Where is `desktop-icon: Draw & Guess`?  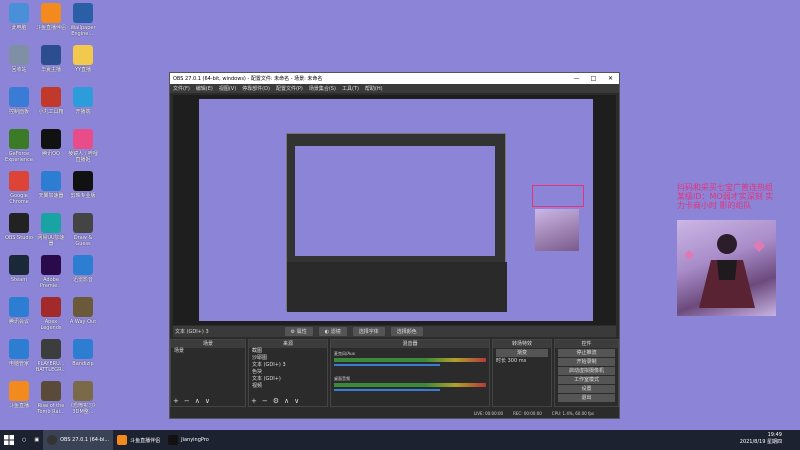 desktop-icon: Draw & Guess is located at coordinates (83, 231).